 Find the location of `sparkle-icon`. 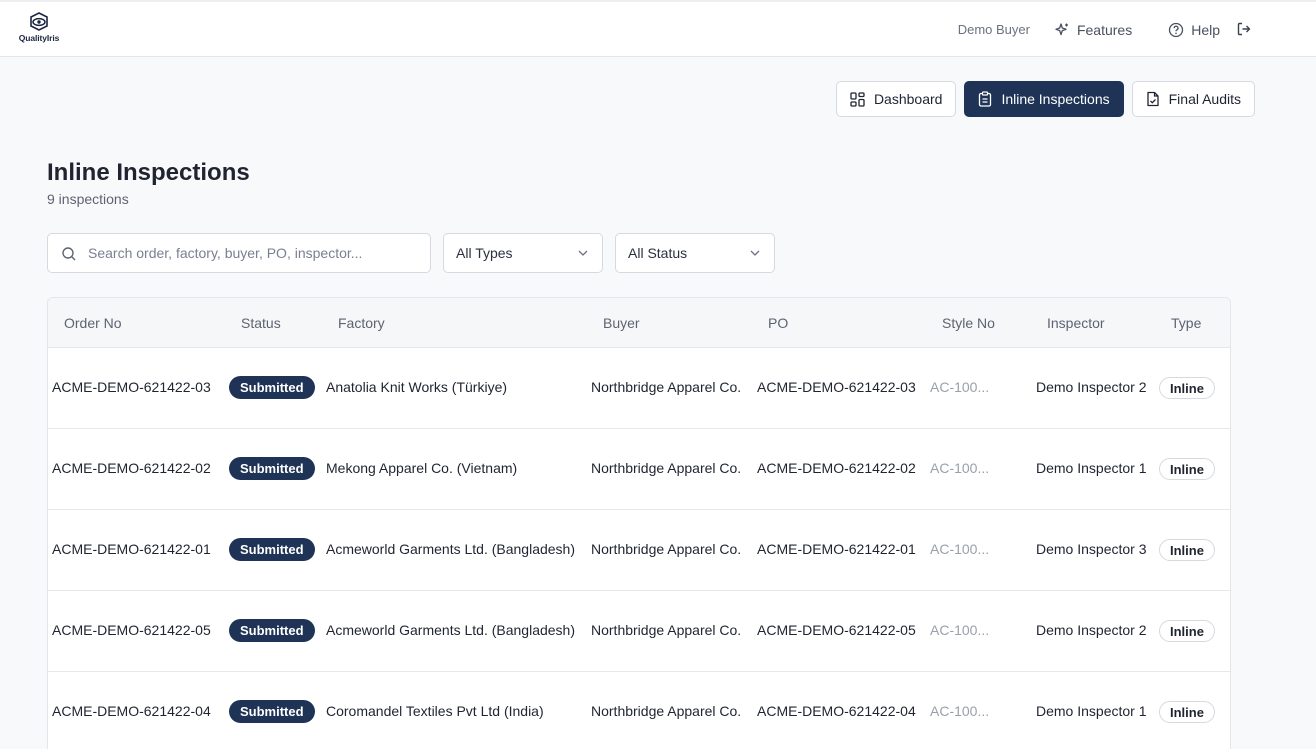

sparkle-icon is located at coordinates (1061, 28).